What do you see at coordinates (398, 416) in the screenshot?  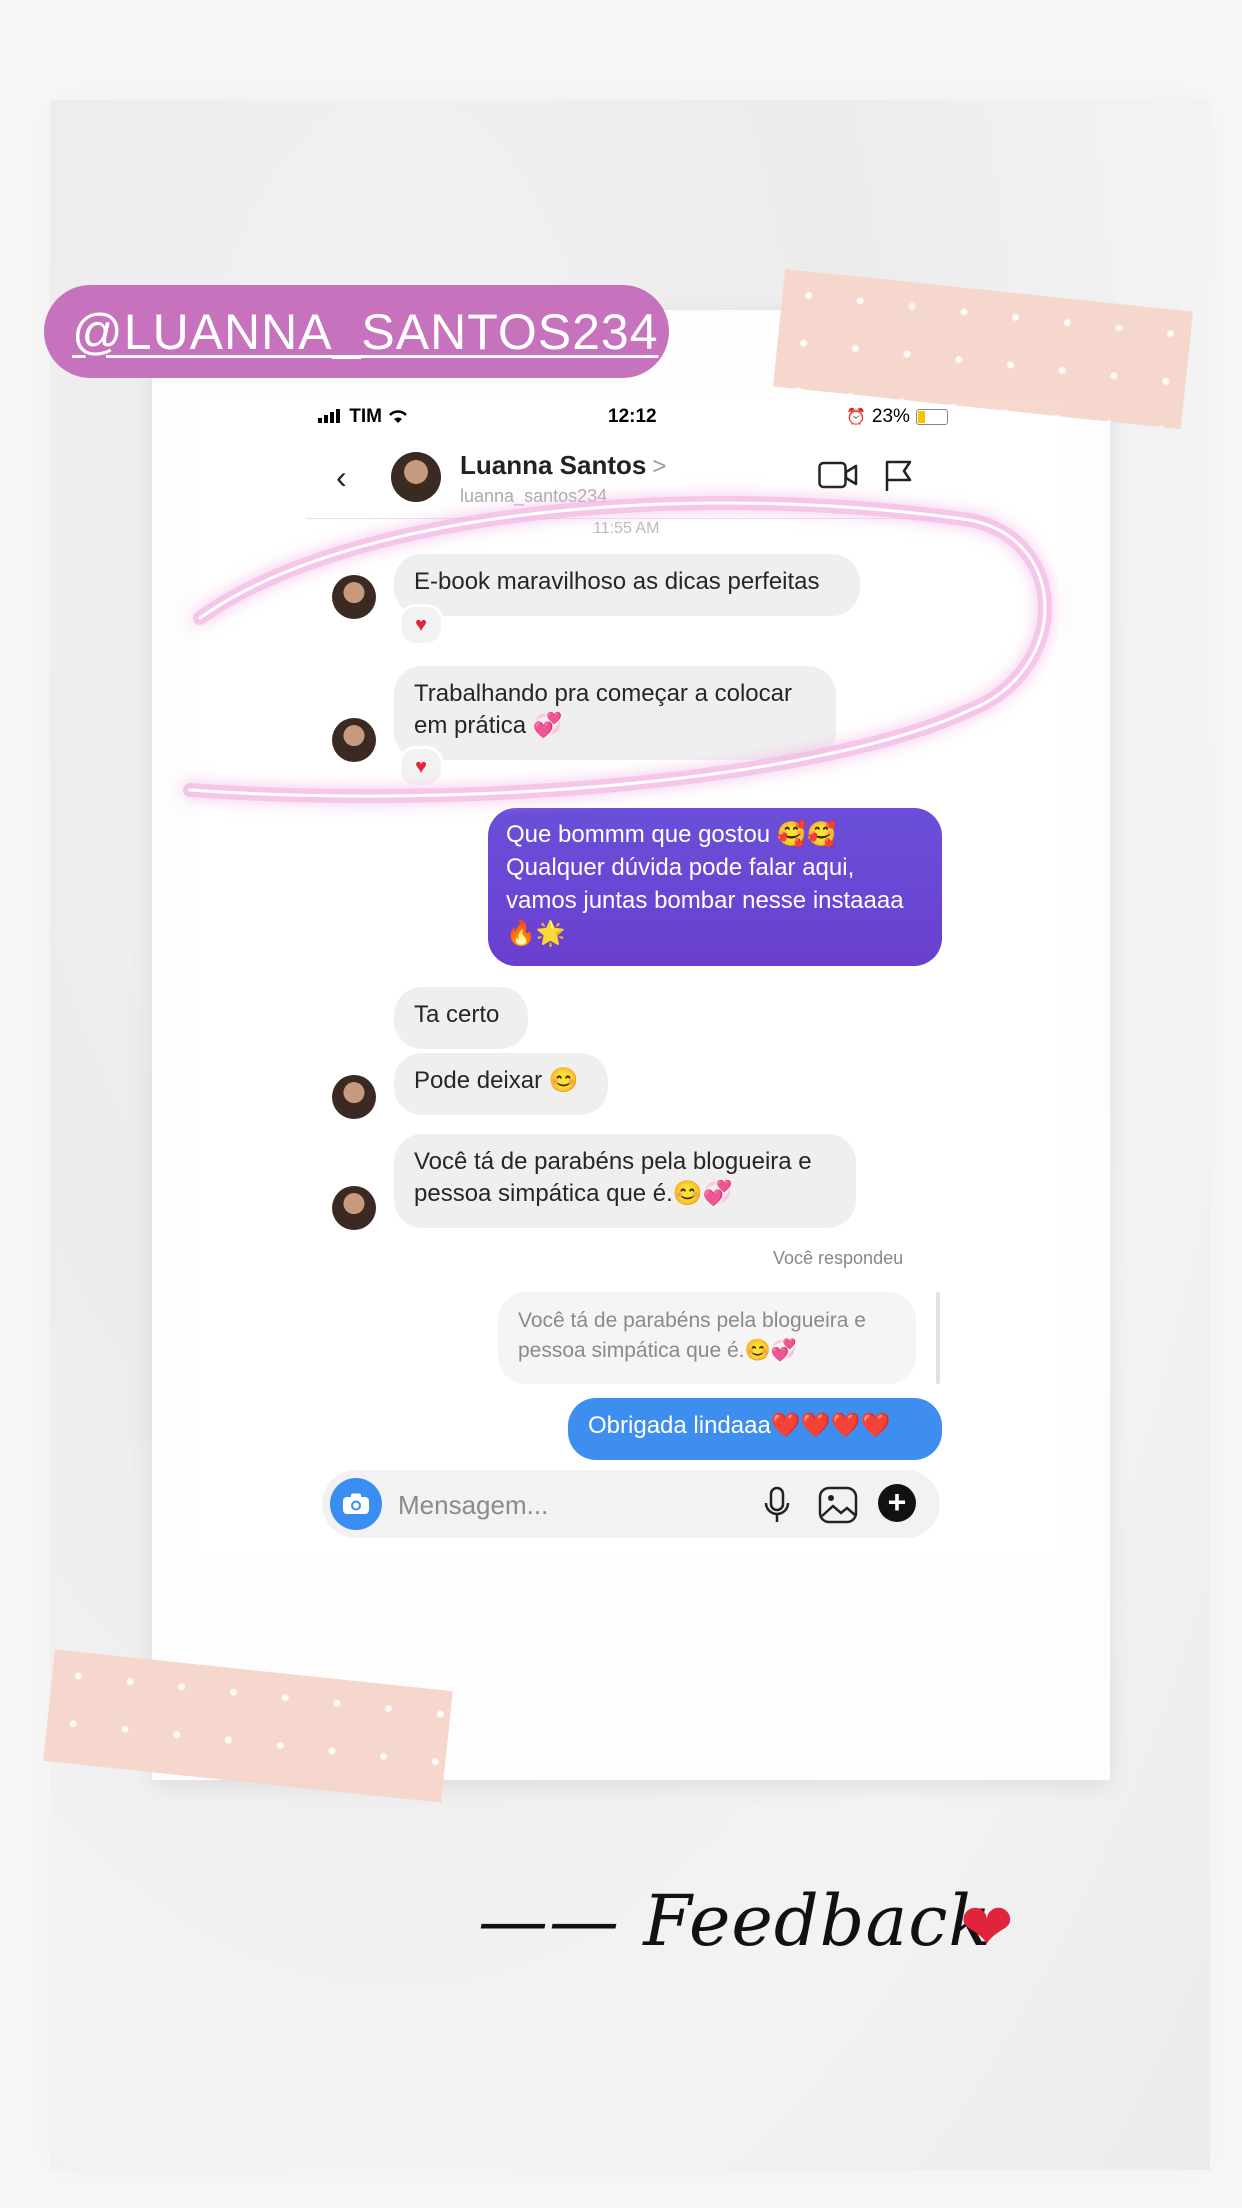 I see `wifi-icon` at bounding box center [398, 416].